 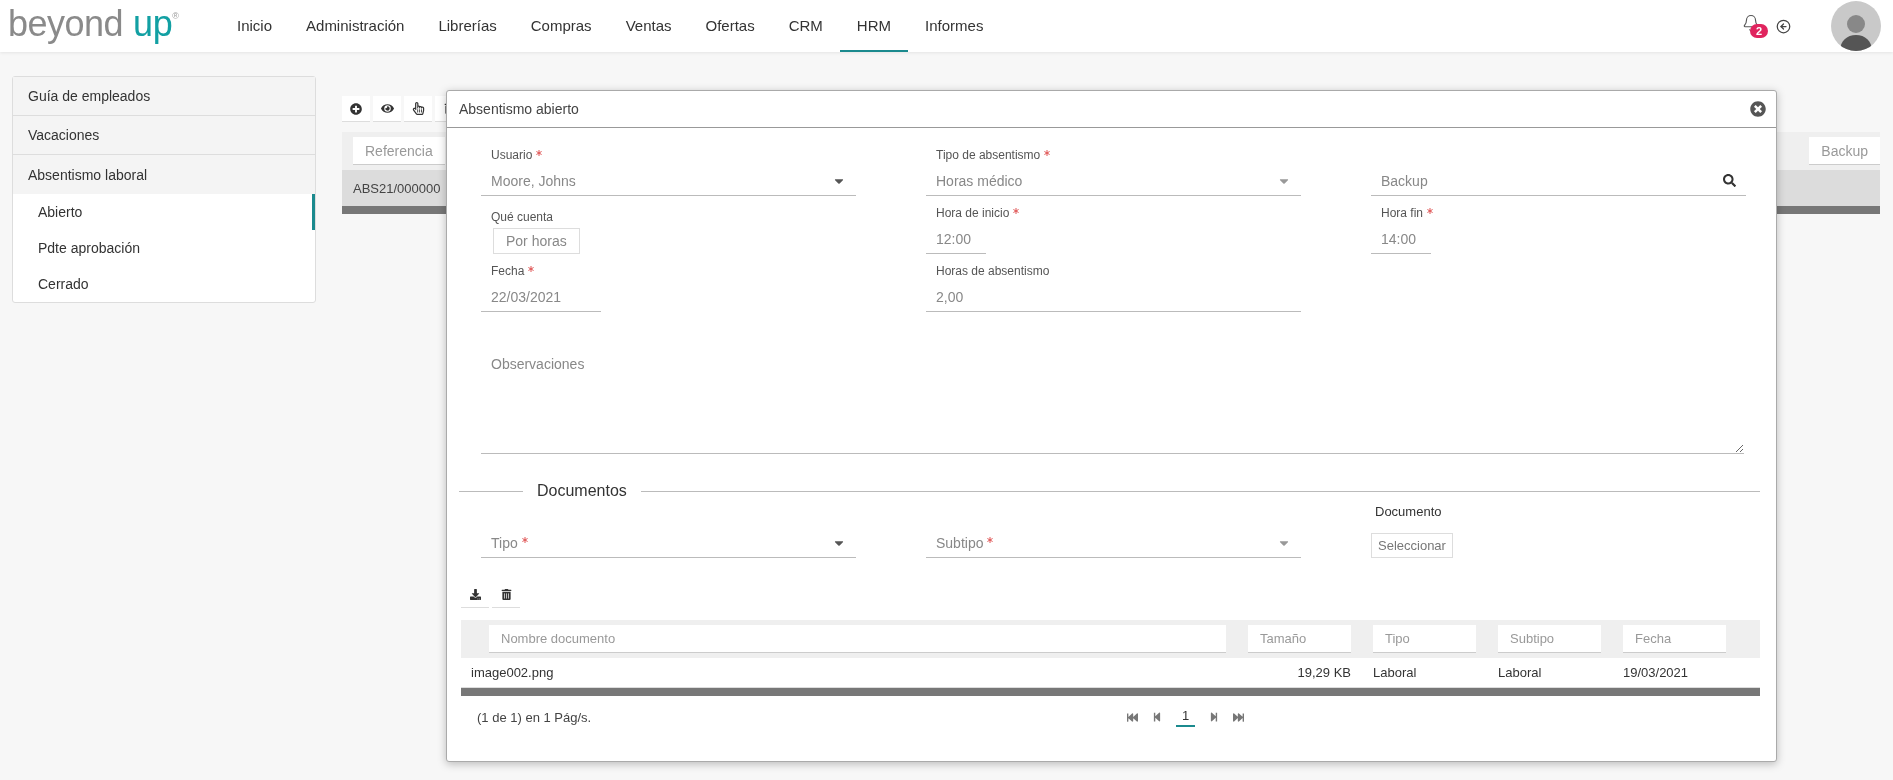 What do you see at coordinates (668, 155) in the screenshot?
I see `field-label: Usuario` at bounding box center [668, 155].